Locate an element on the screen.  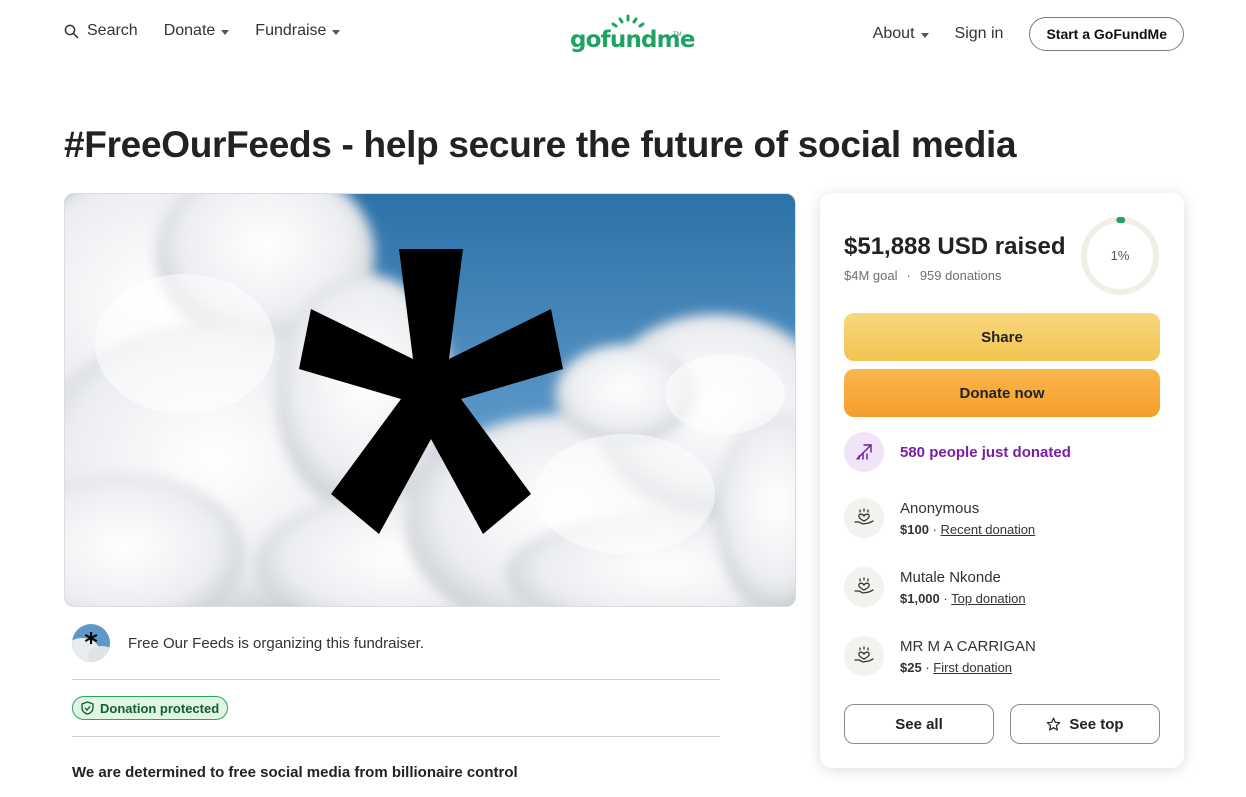
share-button: Share is located at coordinates (1002, 337).